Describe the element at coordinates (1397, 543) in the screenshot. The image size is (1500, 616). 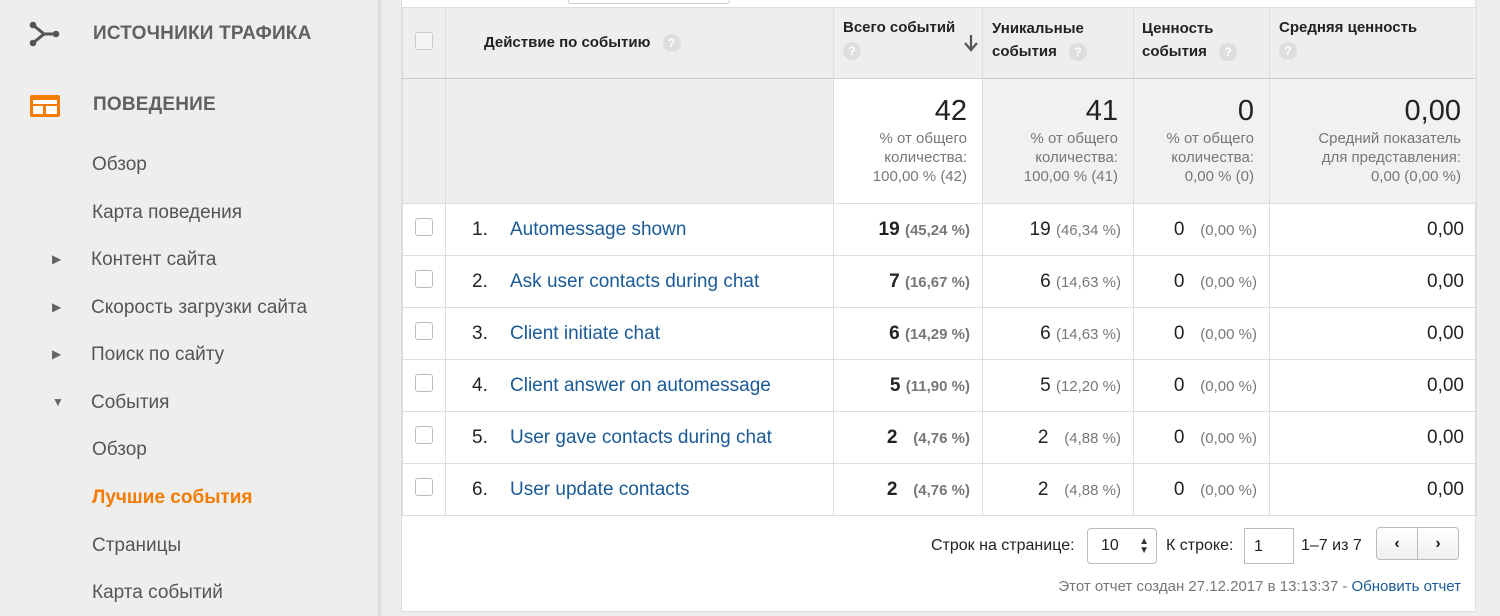
I see `prev-page-button: ‹` at that location.